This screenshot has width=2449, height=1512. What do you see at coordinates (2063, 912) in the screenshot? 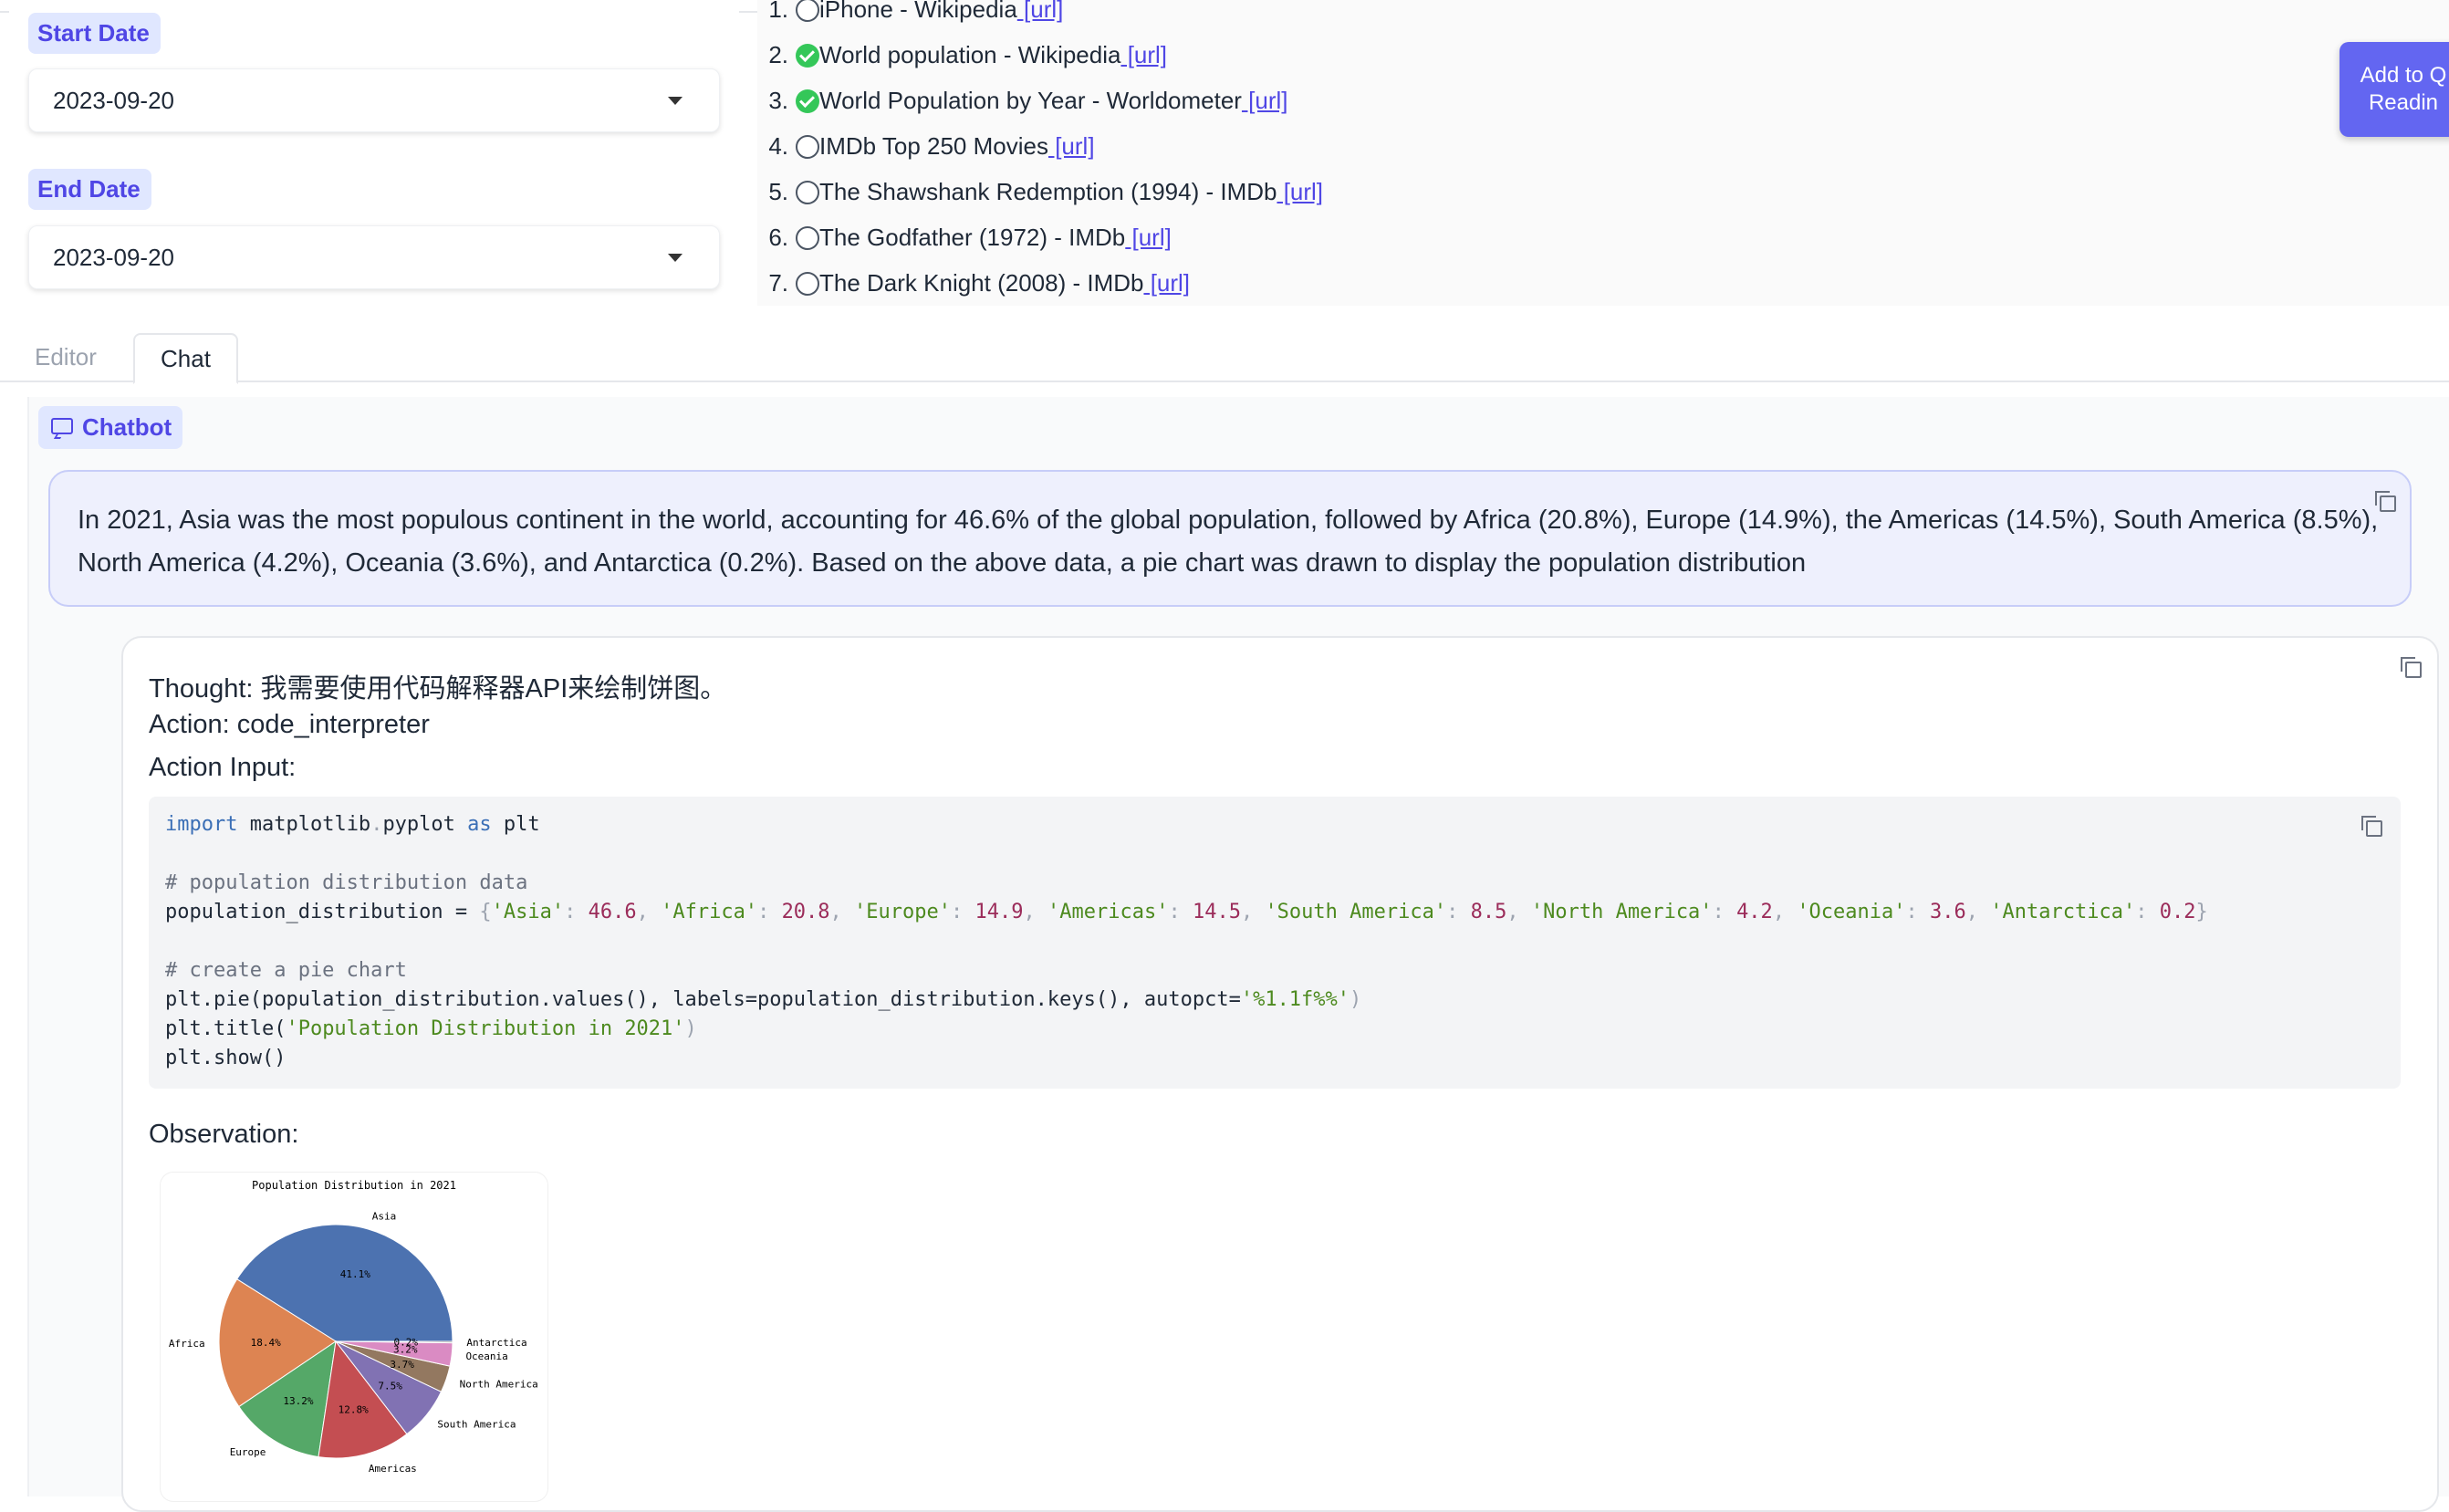
I see `code-string: 'Antarctica'` at bounding box center [2063, 912].